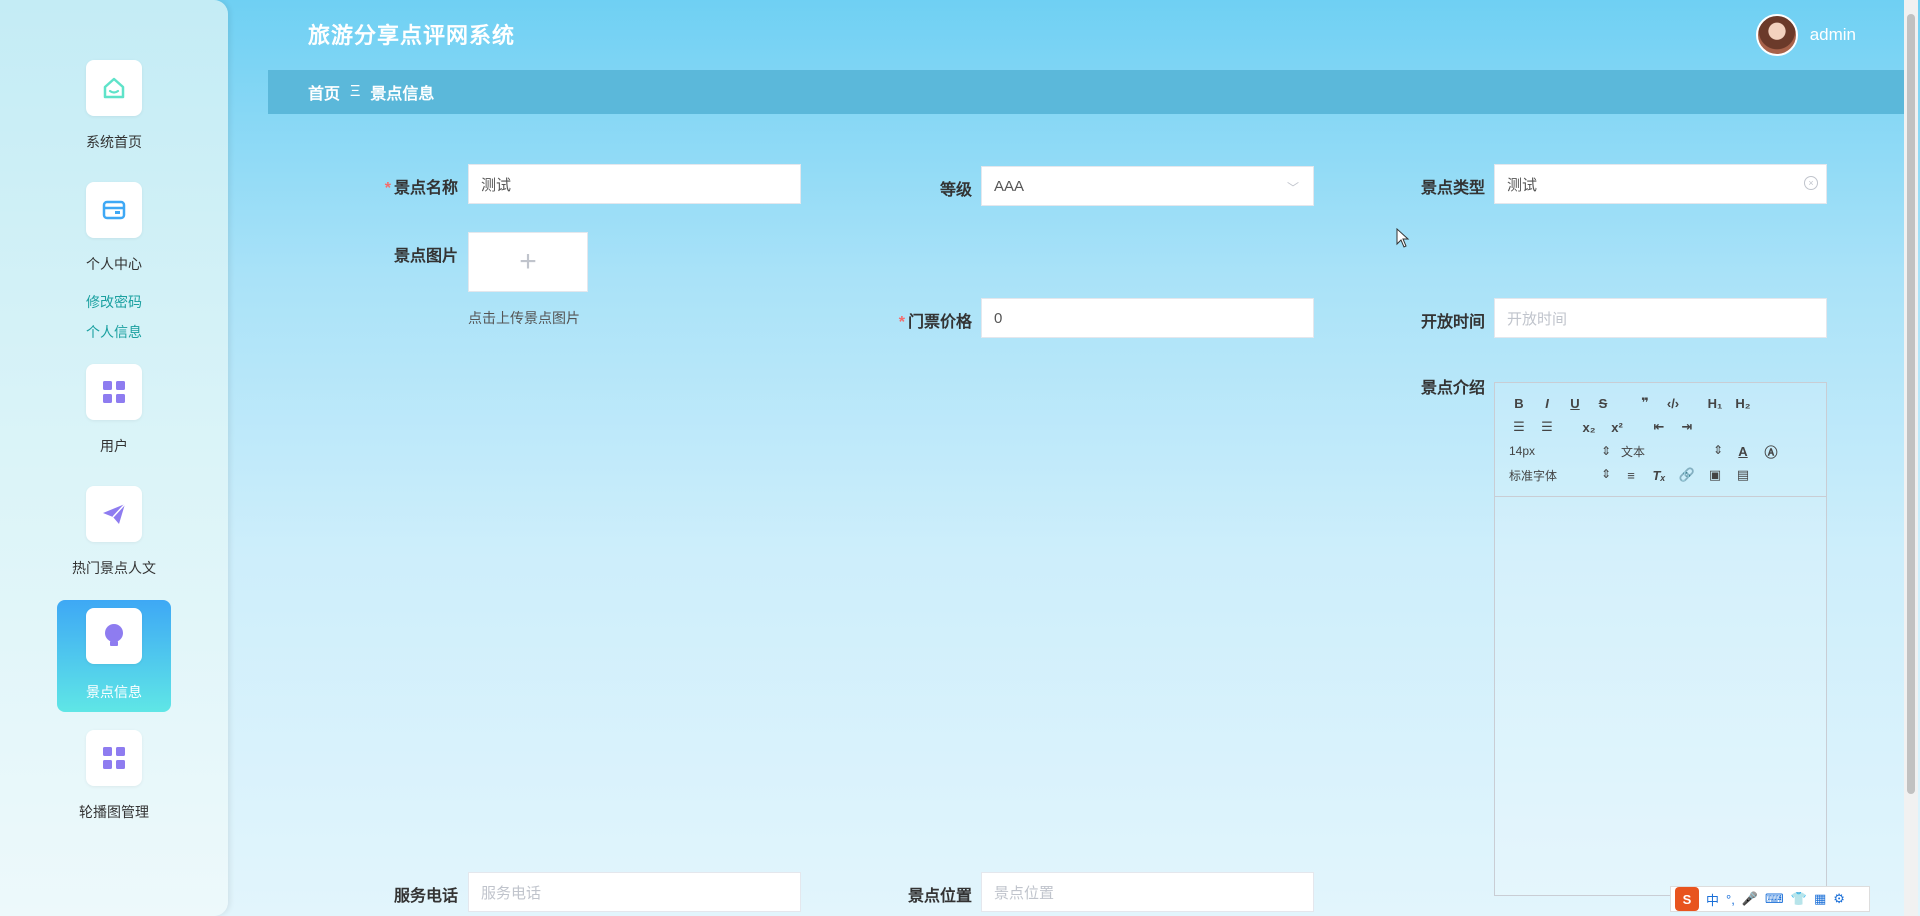  Describe the element at coordinates (412, 35) in the screenshot. I see `app-title: 旅游分享点评网系统` at that location.